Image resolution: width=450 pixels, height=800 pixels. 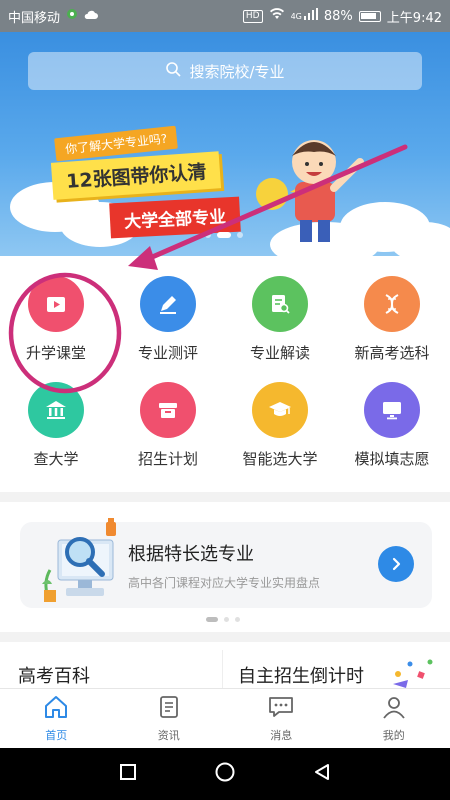 I want to click on message-icon, so click(x=281, y=709).